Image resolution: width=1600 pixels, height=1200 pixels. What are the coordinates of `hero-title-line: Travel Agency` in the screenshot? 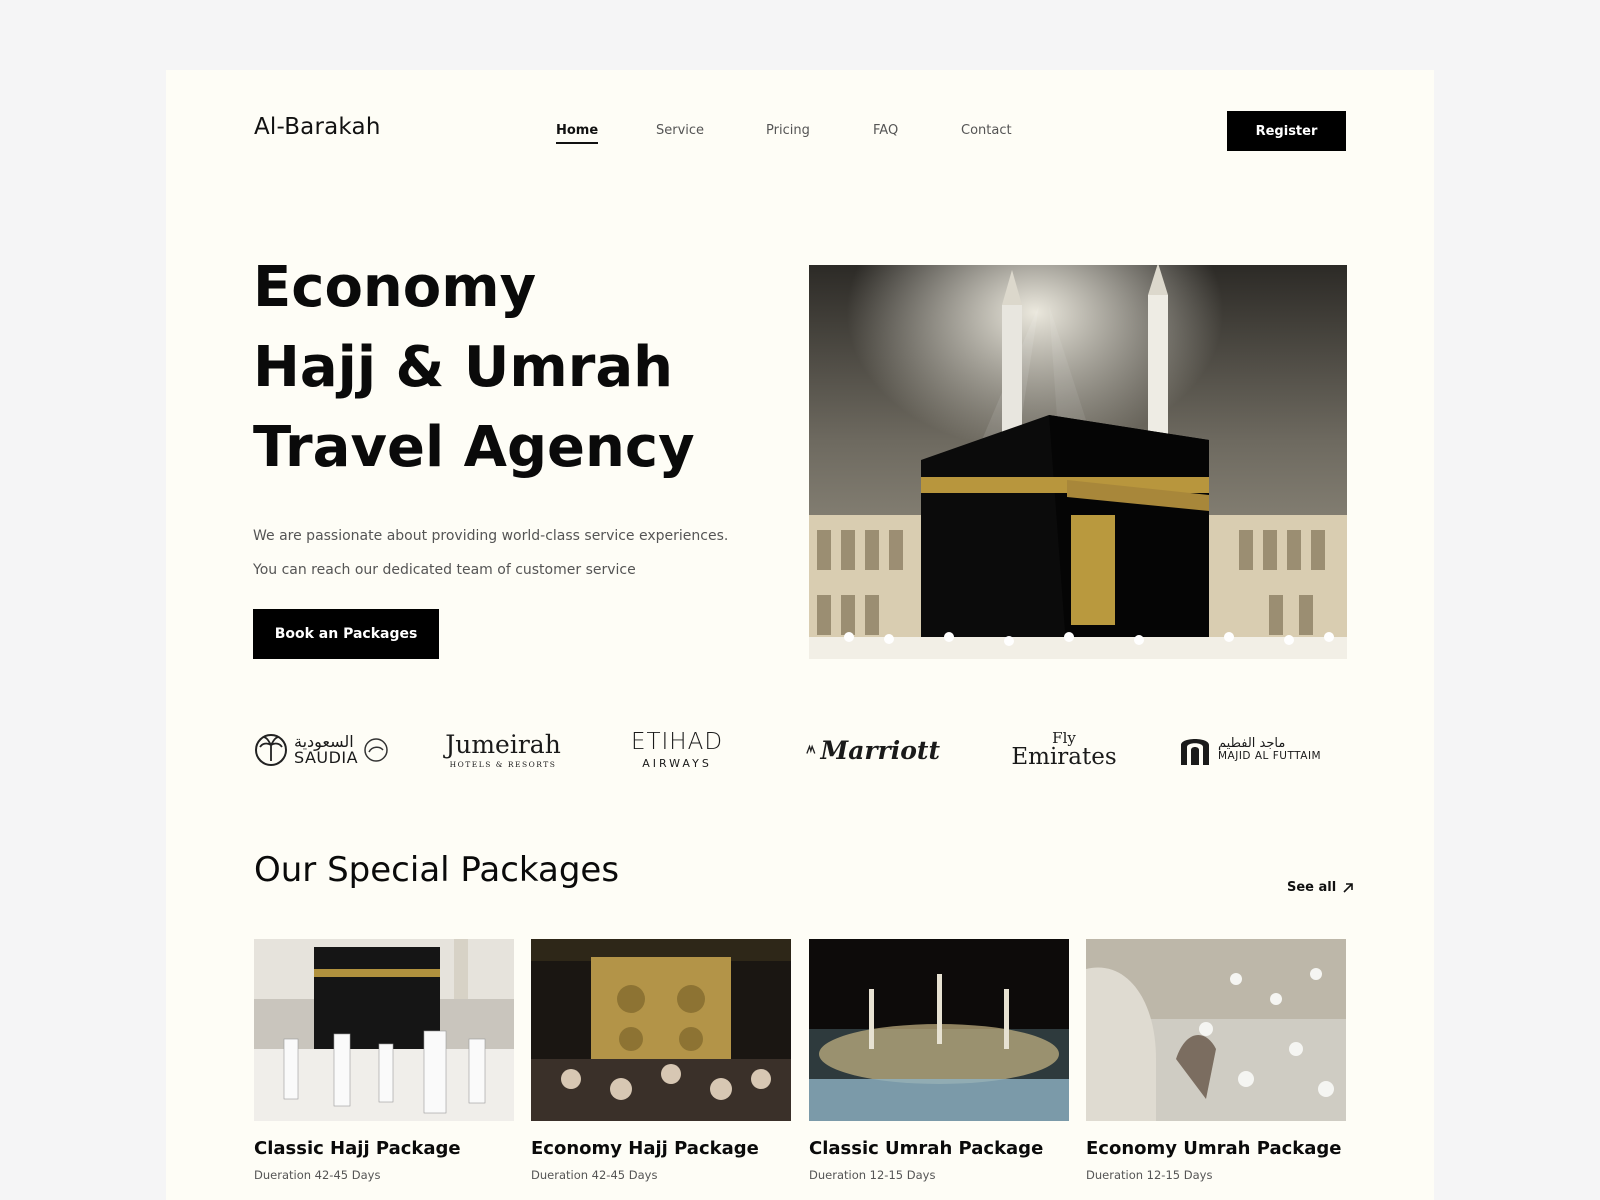 It's located at (474, 447).